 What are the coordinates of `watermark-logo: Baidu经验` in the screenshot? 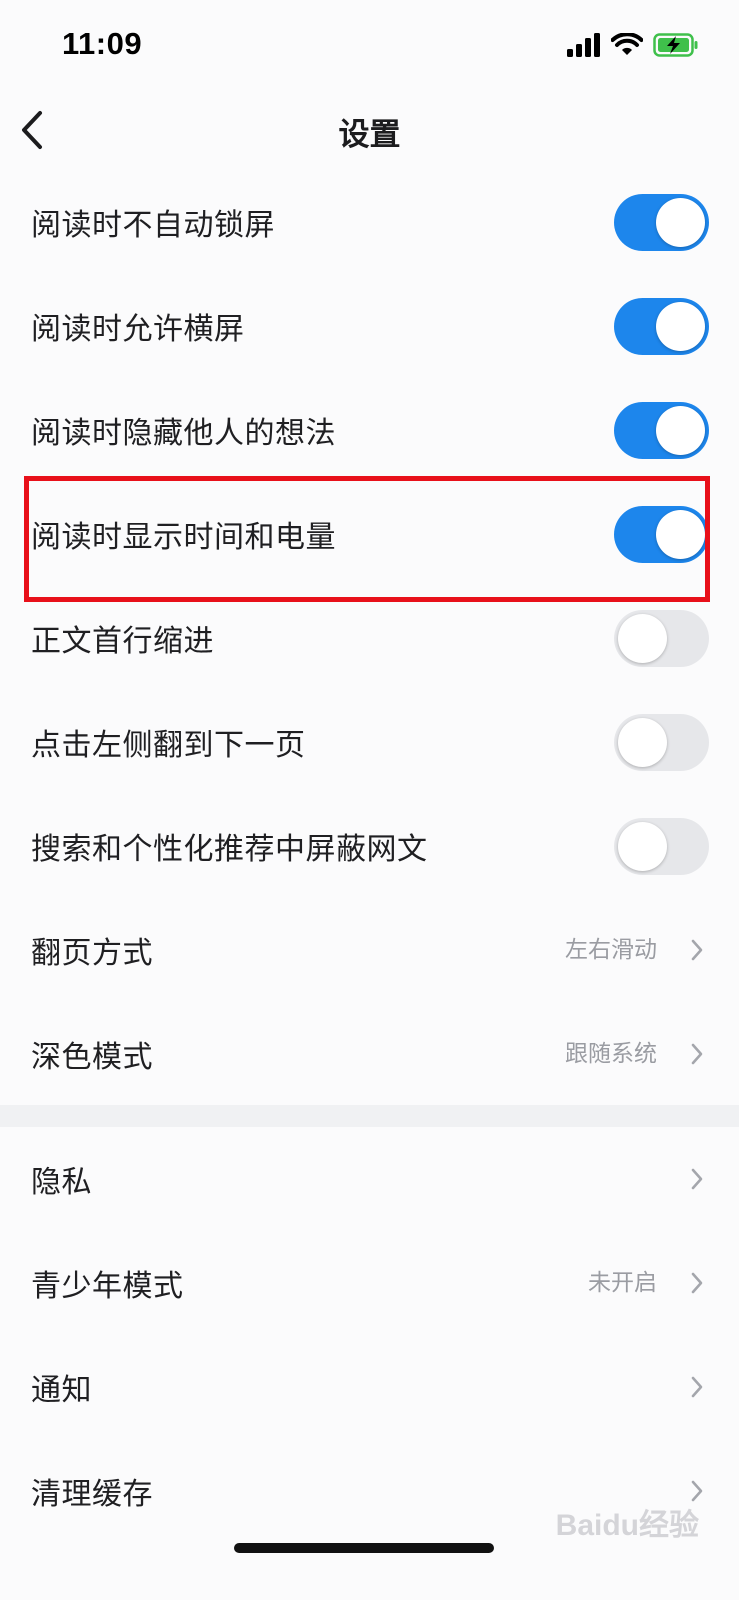 It's located at (627, 1525).